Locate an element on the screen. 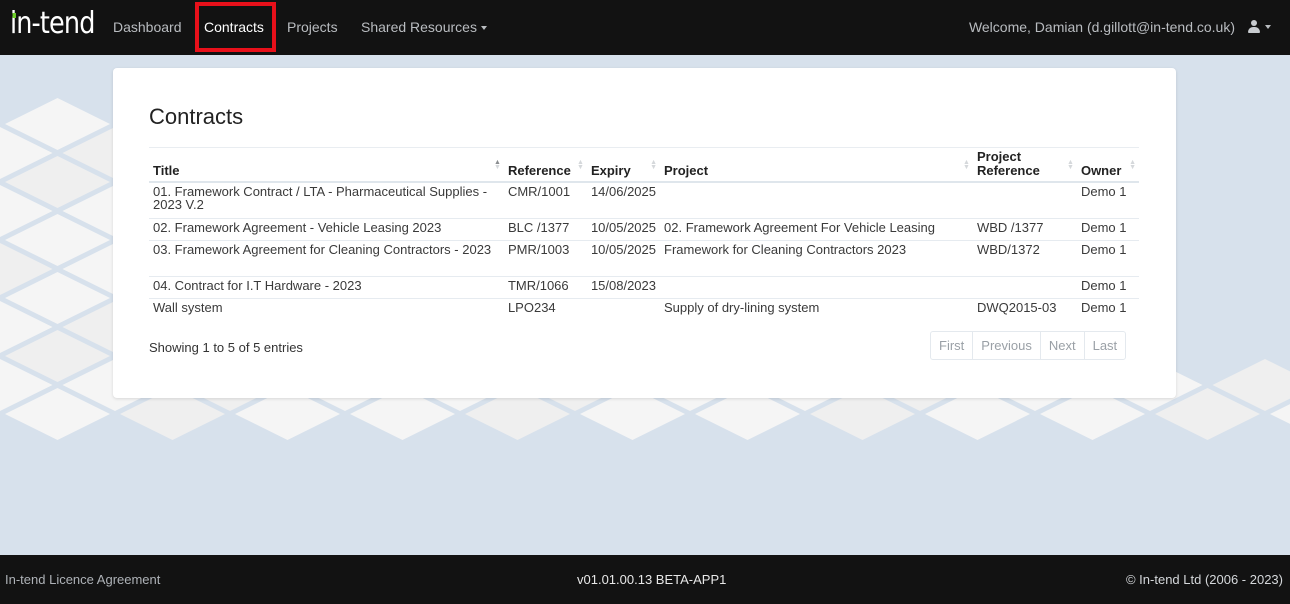  nav-projects: Projects is located at coordinates (312, 27).